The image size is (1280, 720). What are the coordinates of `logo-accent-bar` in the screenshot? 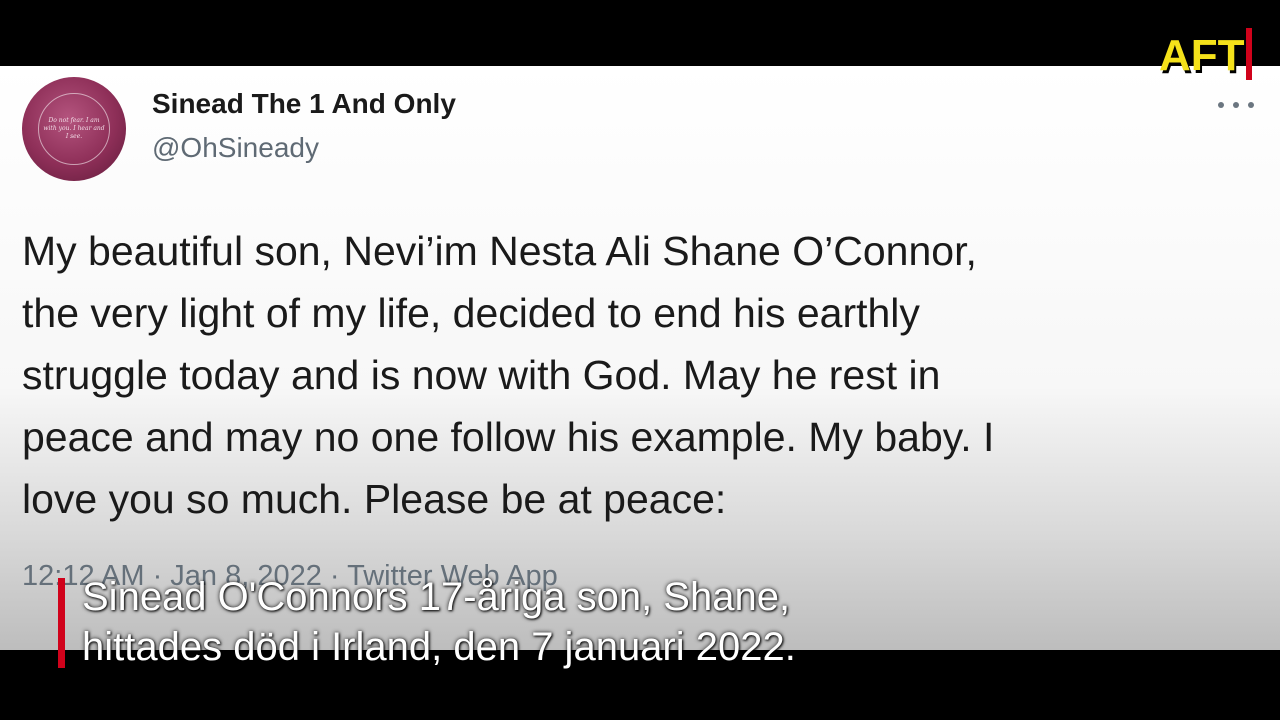 It's located at (1249, 54).